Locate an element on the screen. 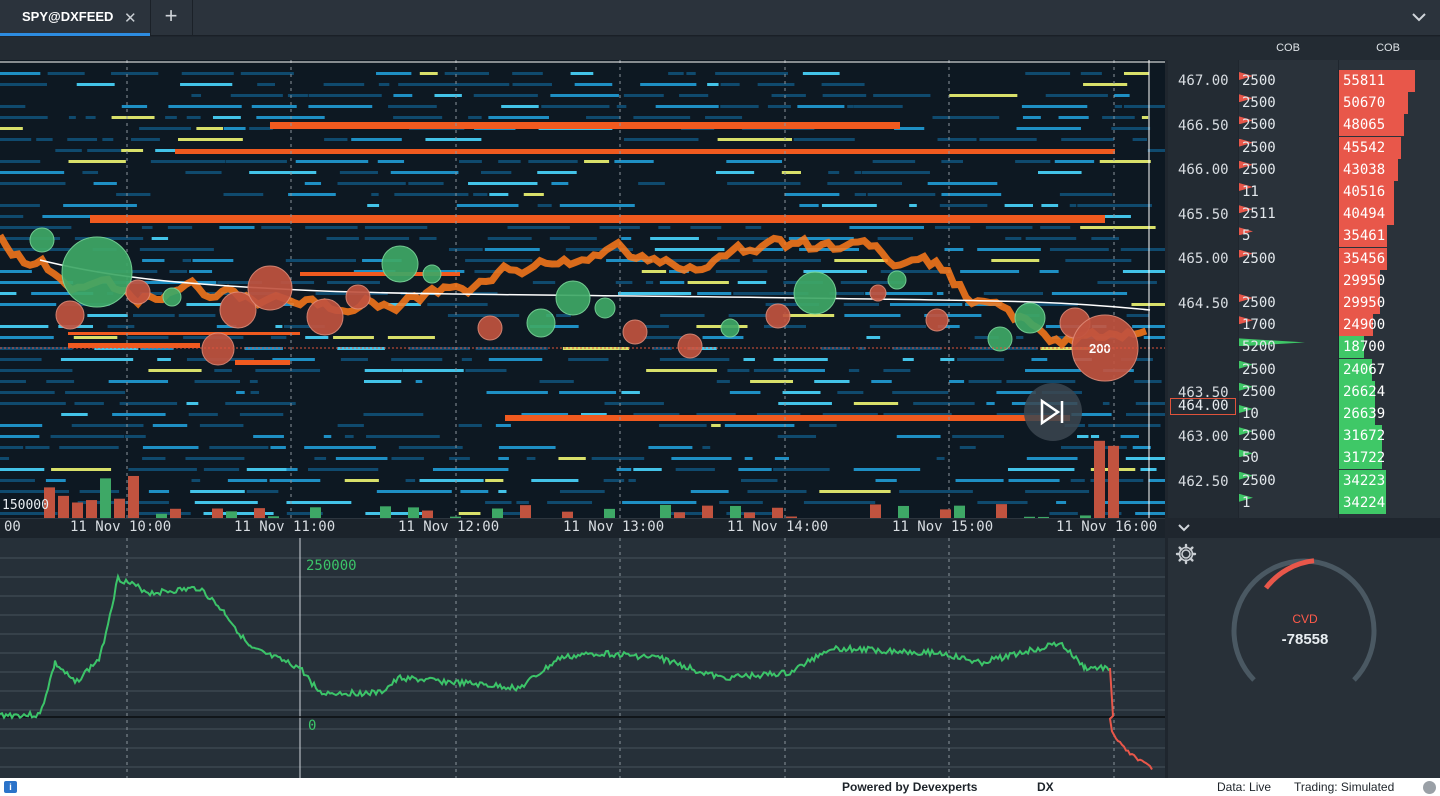 The height and width of the screenshot is (796, 1440). gear-icon is located at coordinates (1186, 554).